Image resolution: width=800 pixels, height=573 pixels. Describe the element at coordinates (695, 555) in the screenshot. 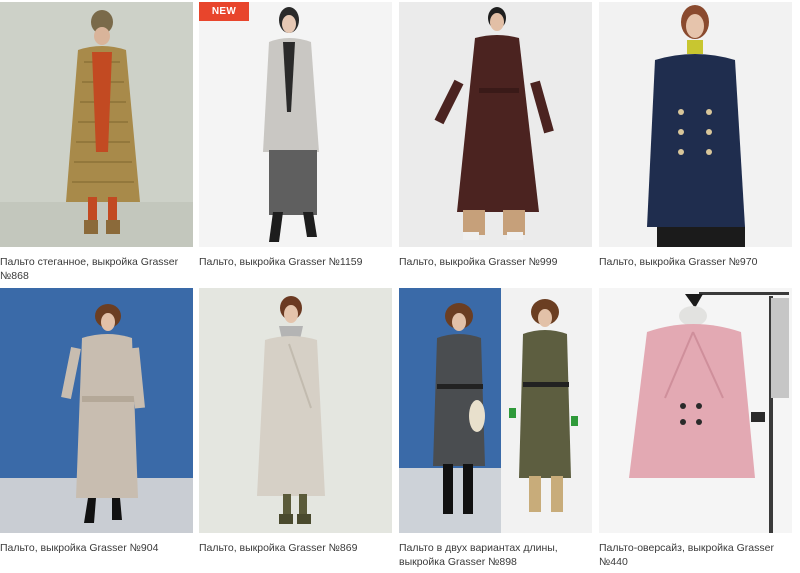

I see `product-caption: Пальто-оверсайз, выкройка Grasser №440` at that location.